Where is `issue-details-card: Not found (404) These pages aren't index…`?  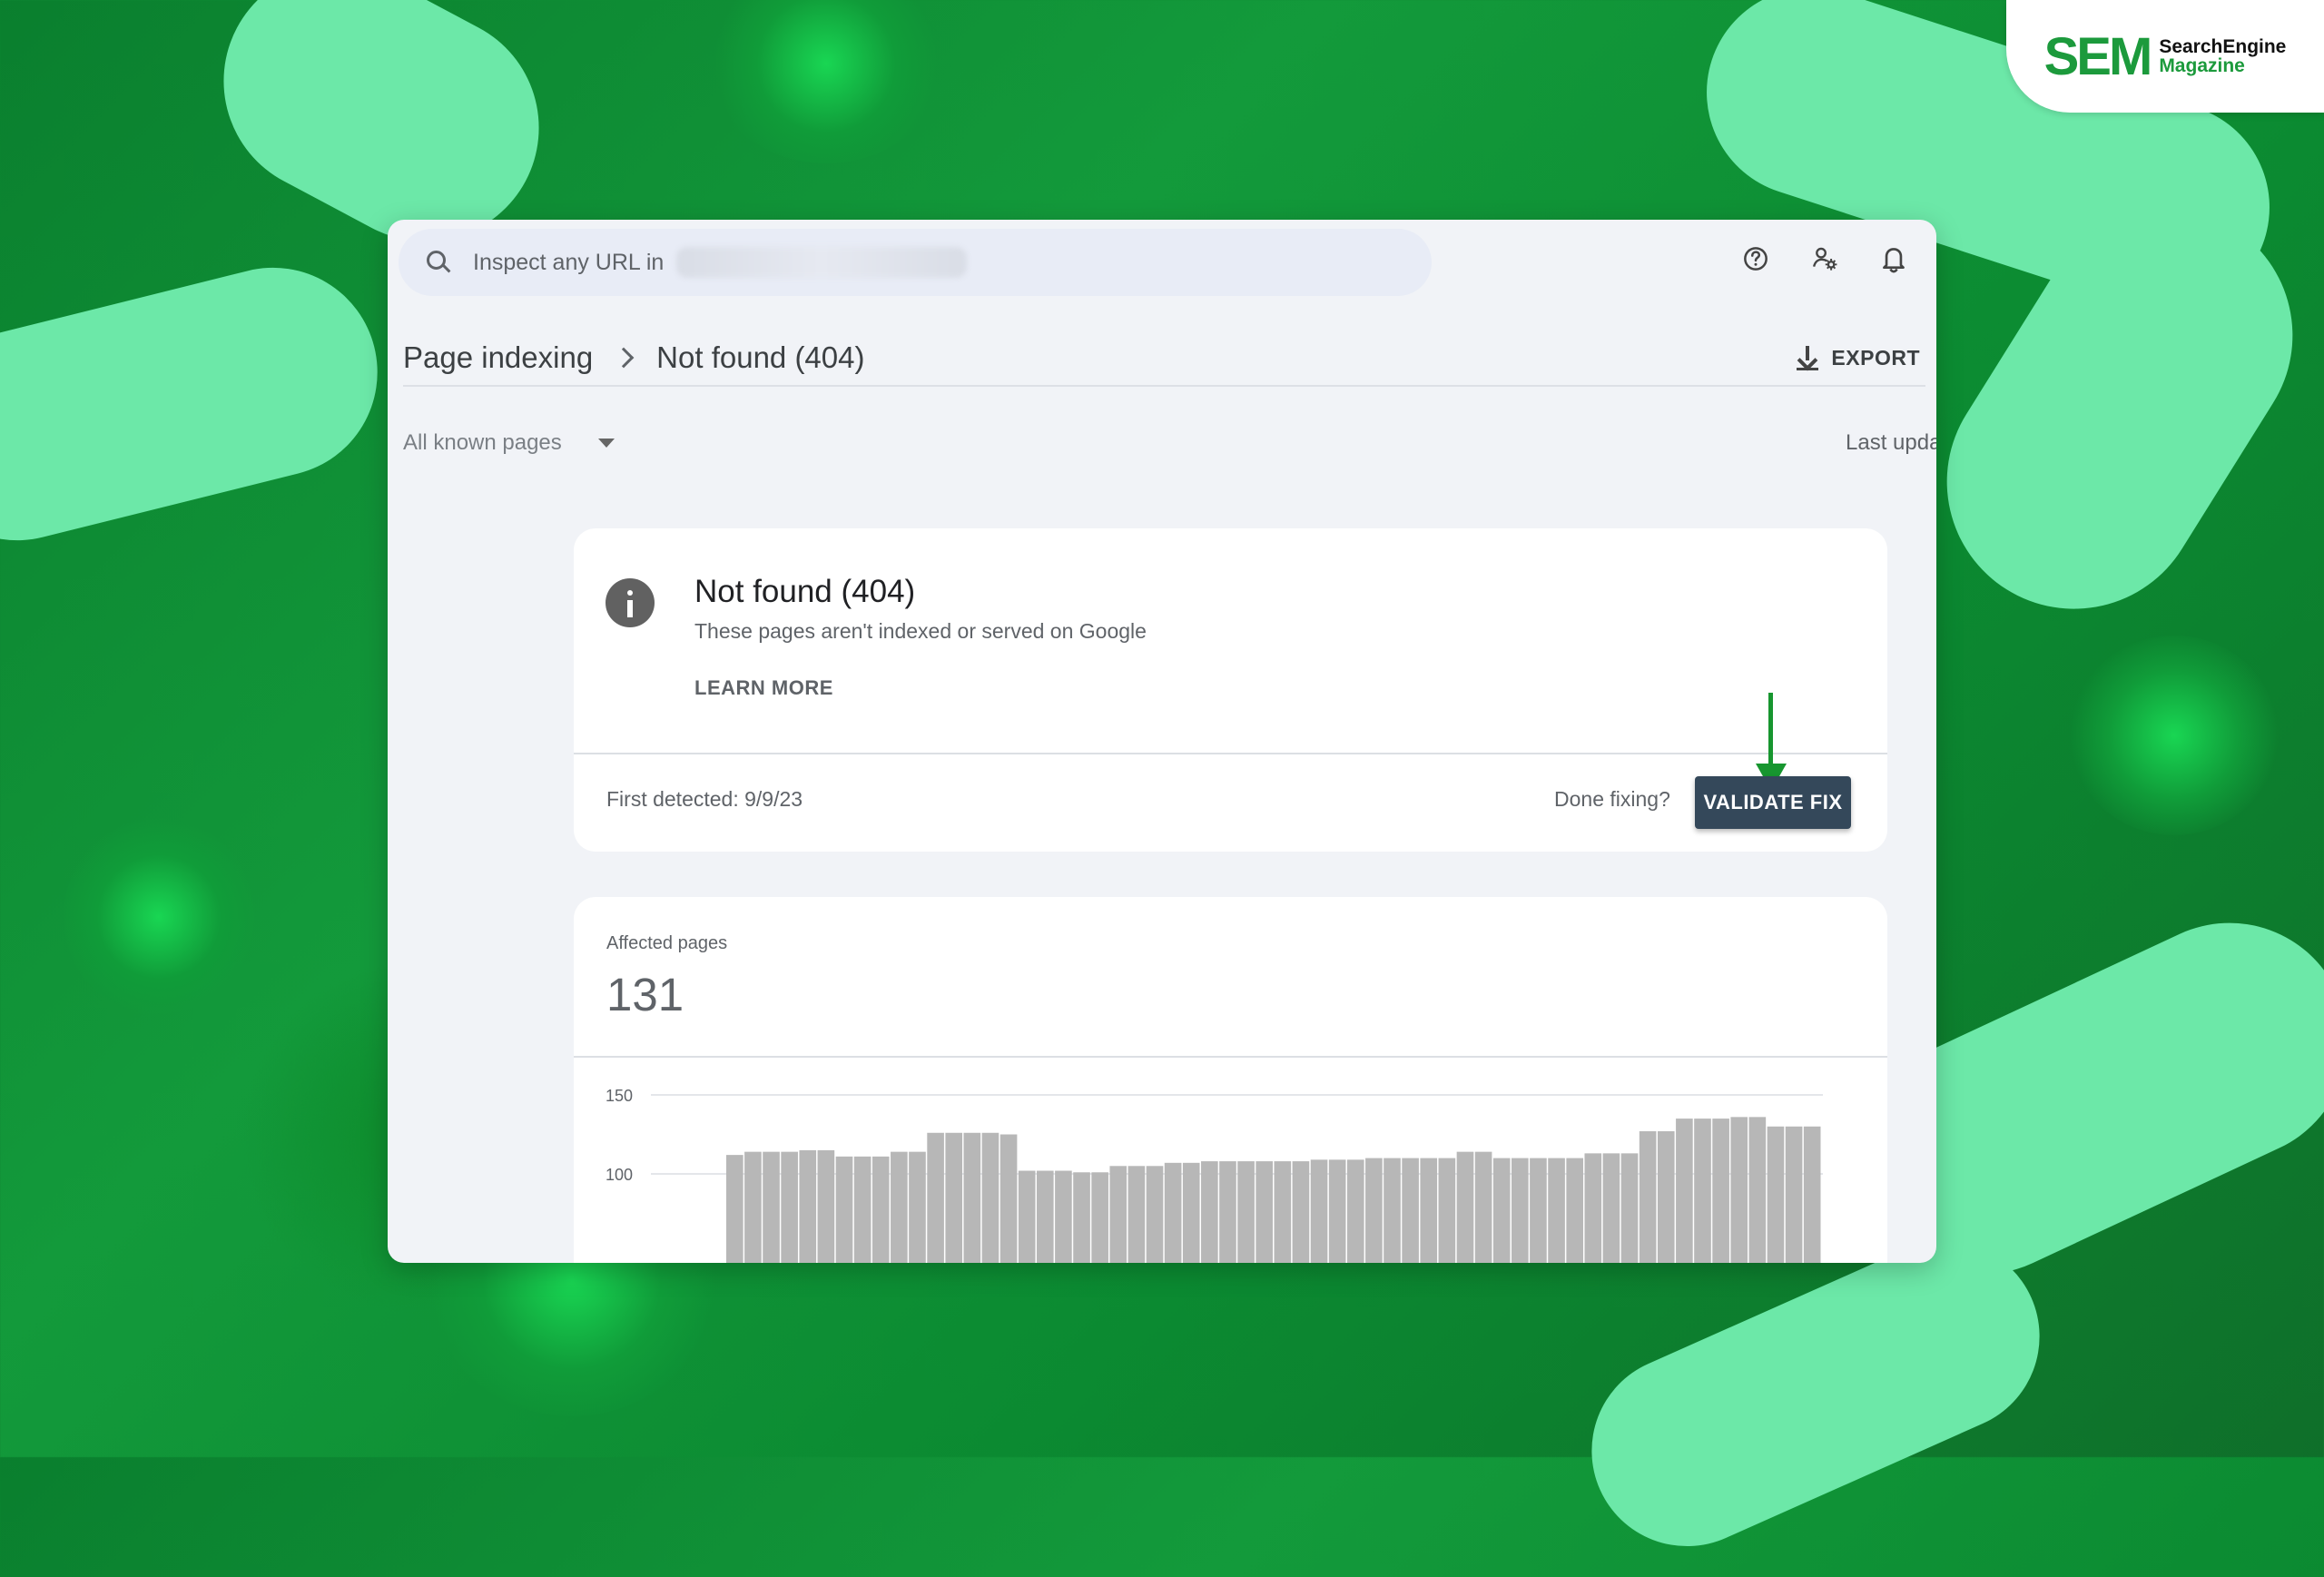 issue-details-card: Not found (404) These pages aren't index… is located at coordinates (1230, 690).